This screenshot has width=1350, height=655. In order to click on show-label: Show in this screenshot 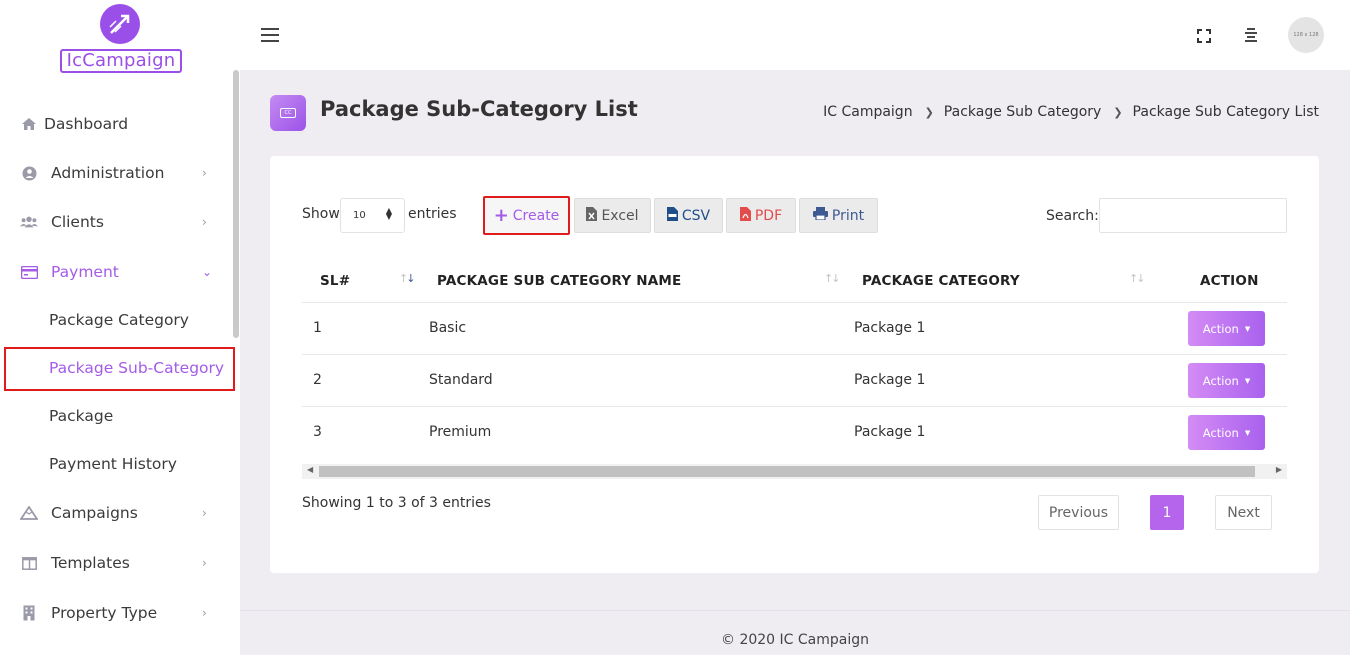, I will do `click(321, 214)`.